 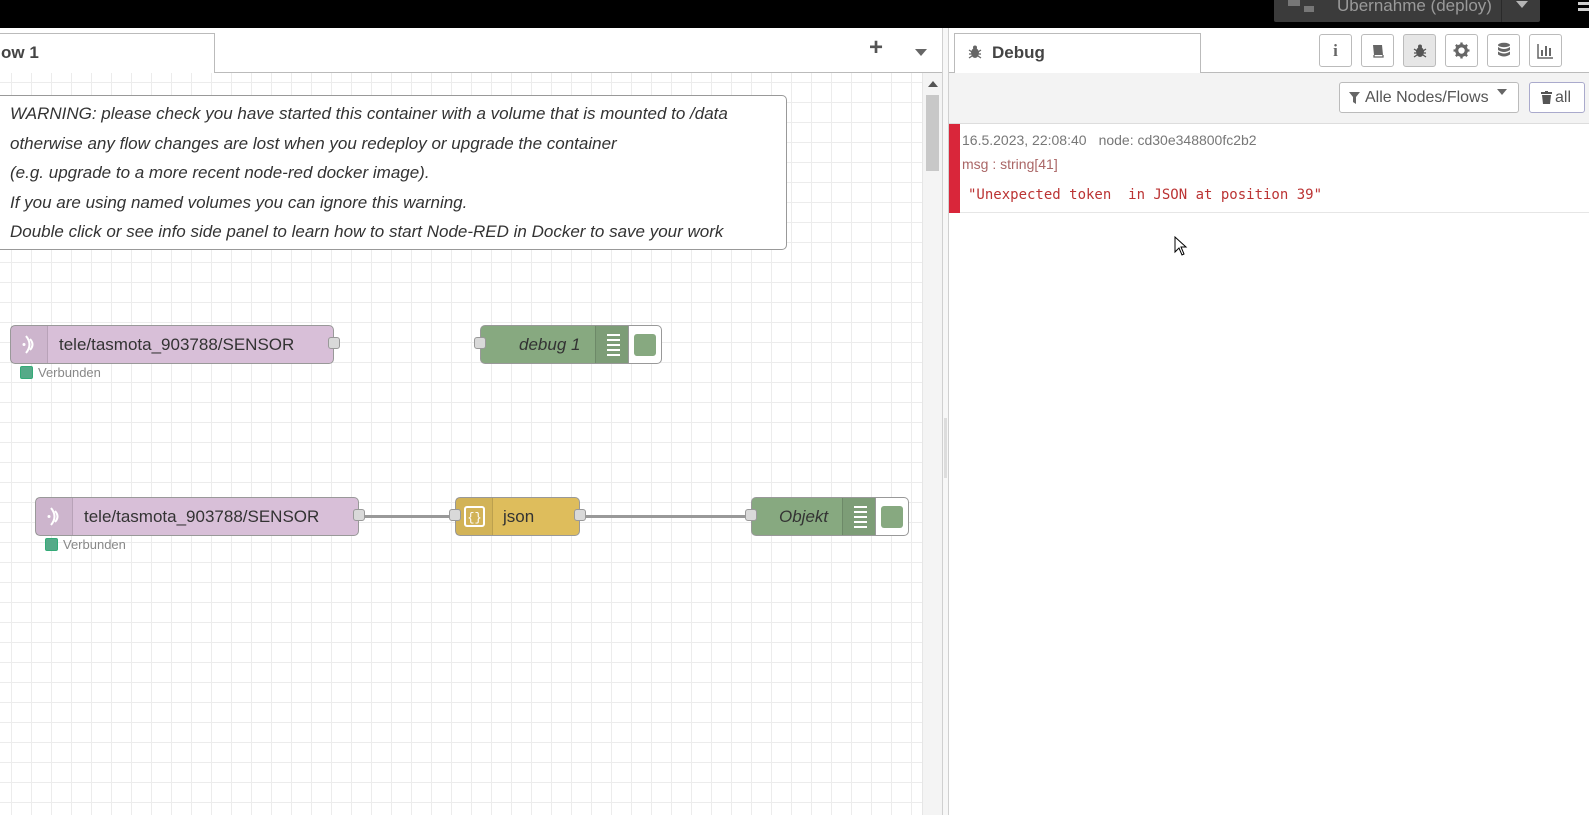 I want to click on filter-icon, so click(x=1354, y=98).